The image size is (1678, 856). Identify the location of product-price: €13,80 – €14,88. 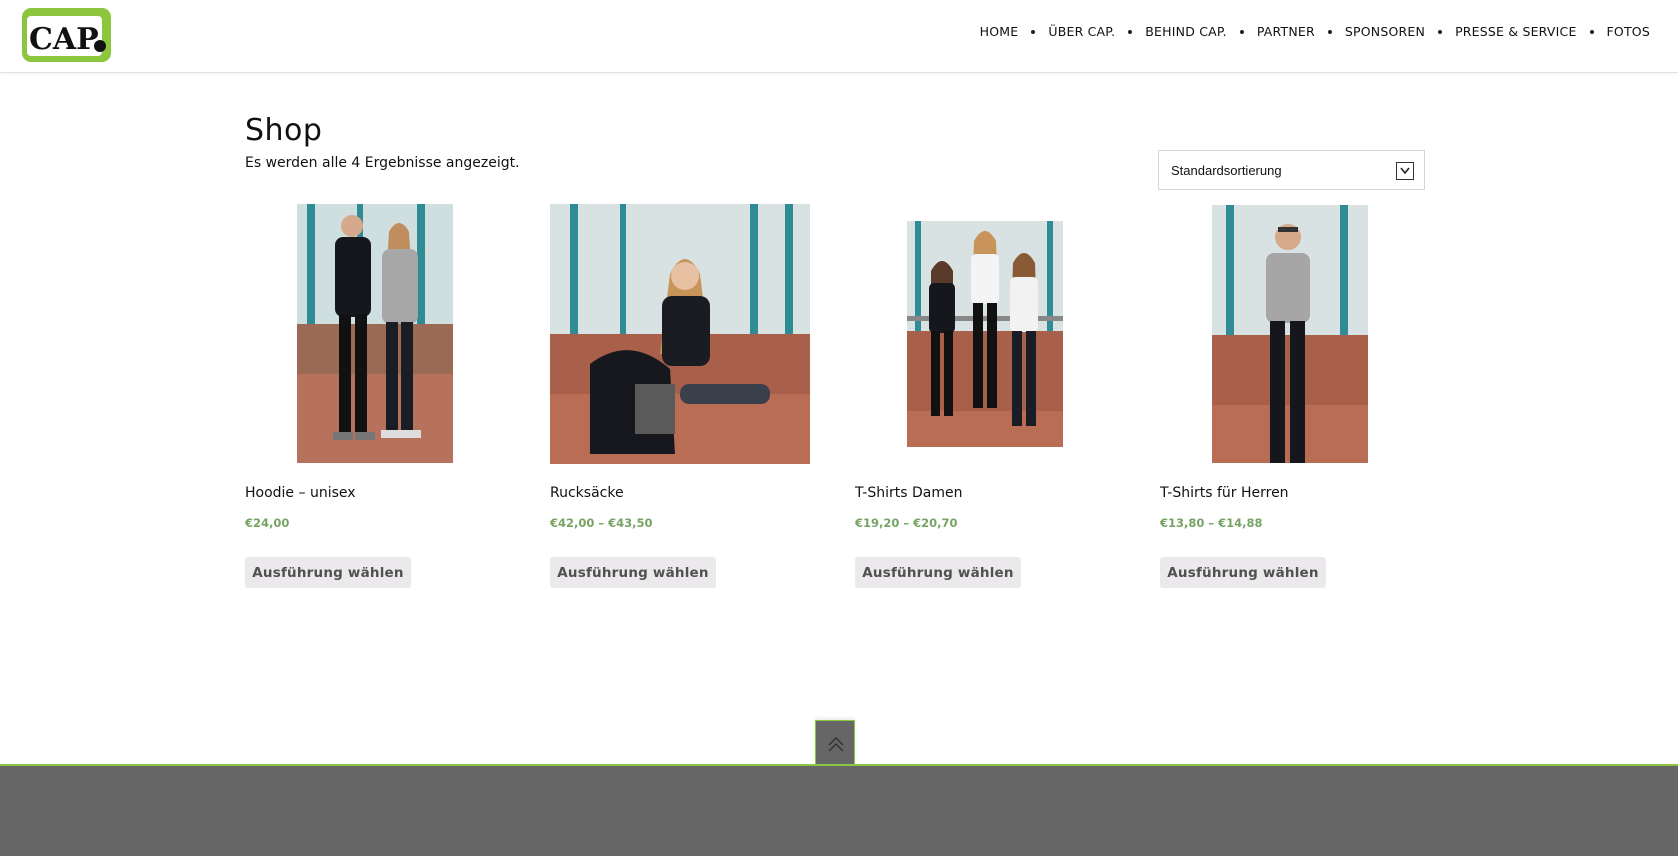
(1211, 523).